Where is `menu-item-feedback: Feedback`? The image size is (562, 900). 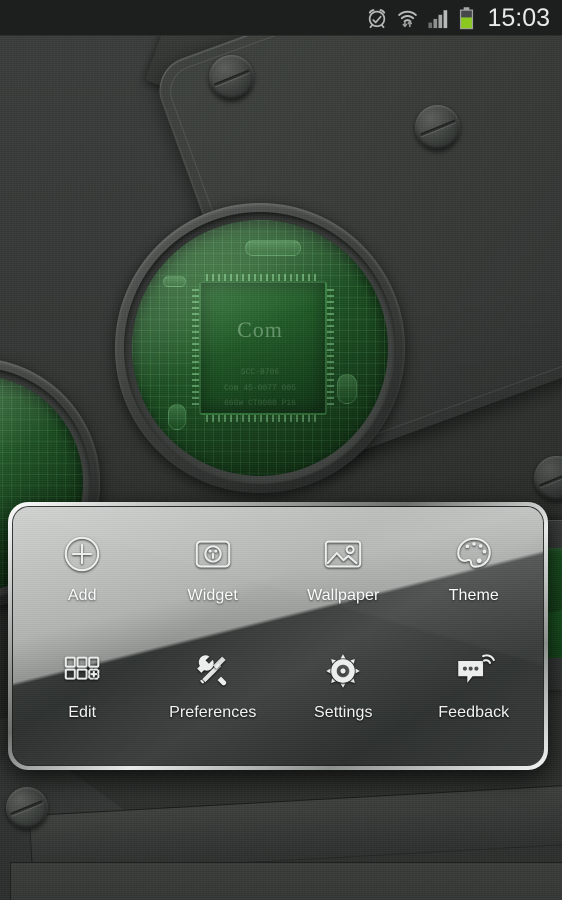 menu-item-feedback: Feedback is located at coordinates (474, 696).